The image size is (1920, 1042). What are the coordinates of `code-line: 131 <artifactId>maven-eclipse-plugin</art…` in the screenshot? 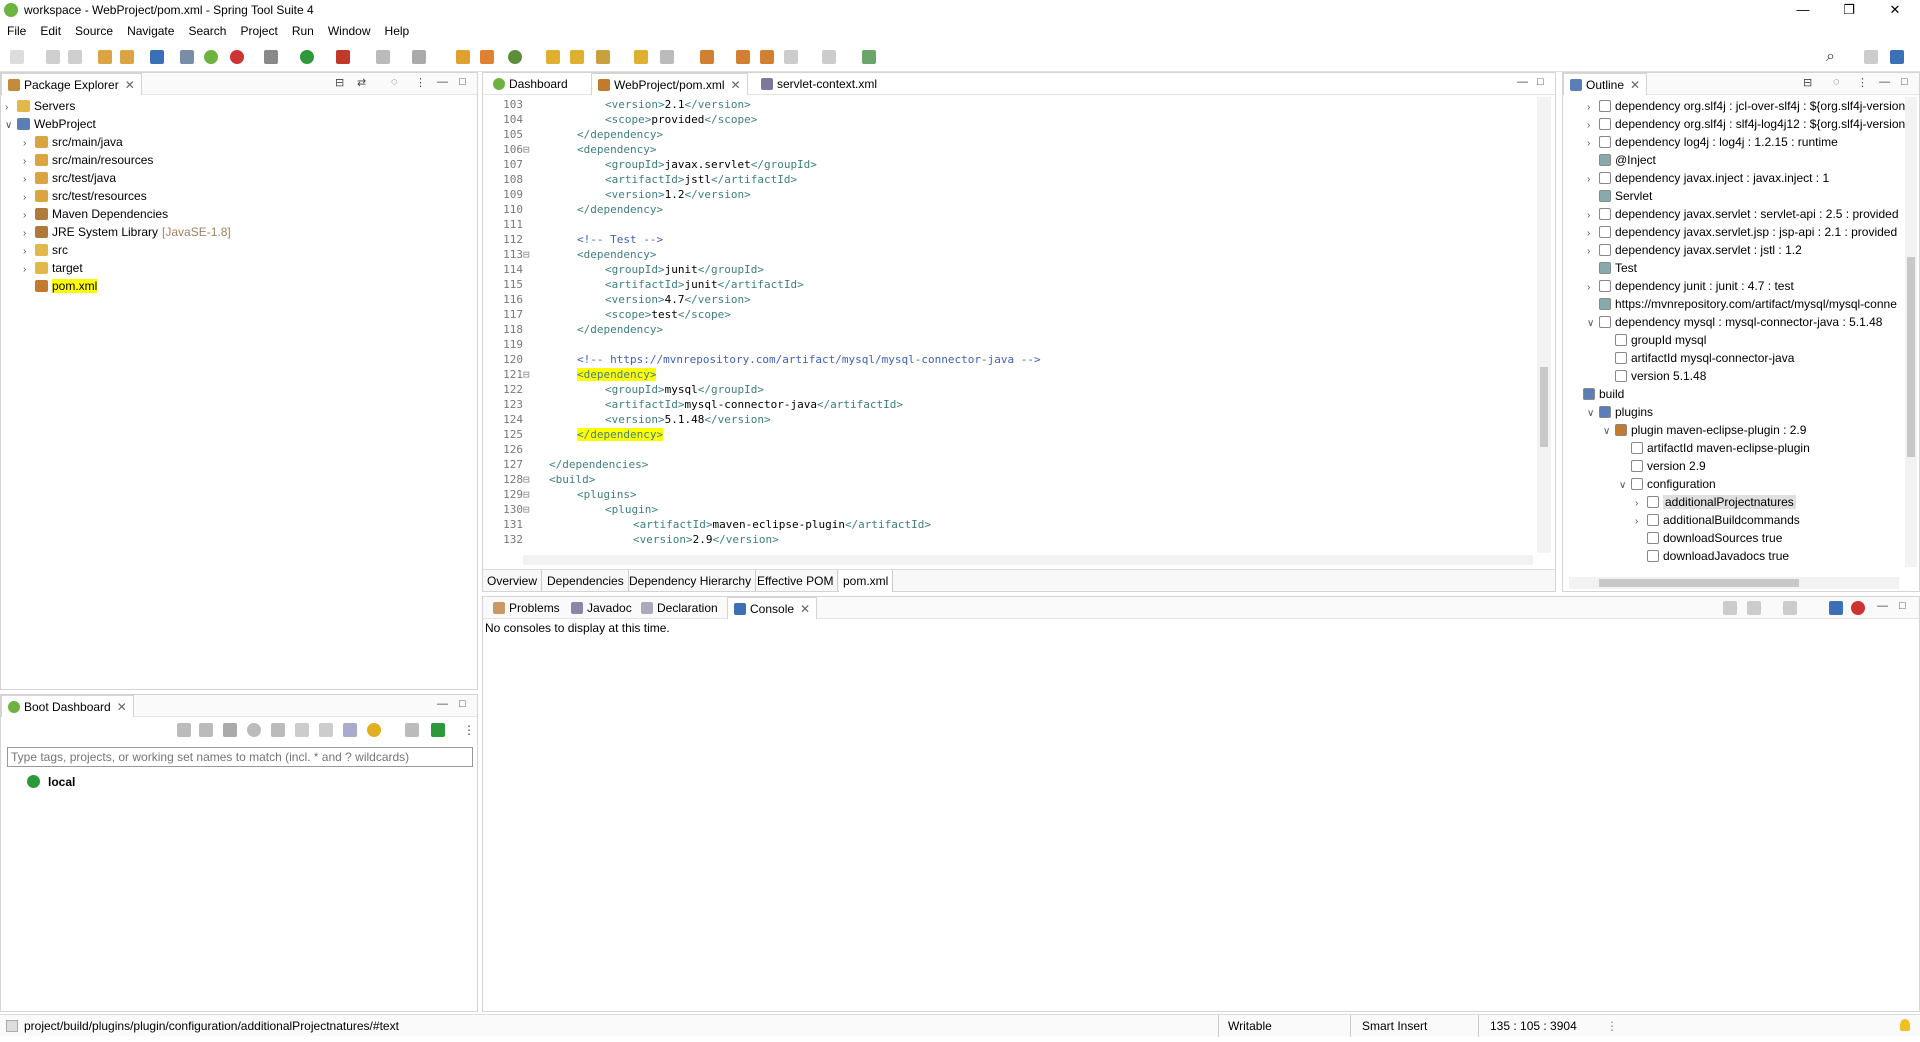 It's located at (1003, 524).